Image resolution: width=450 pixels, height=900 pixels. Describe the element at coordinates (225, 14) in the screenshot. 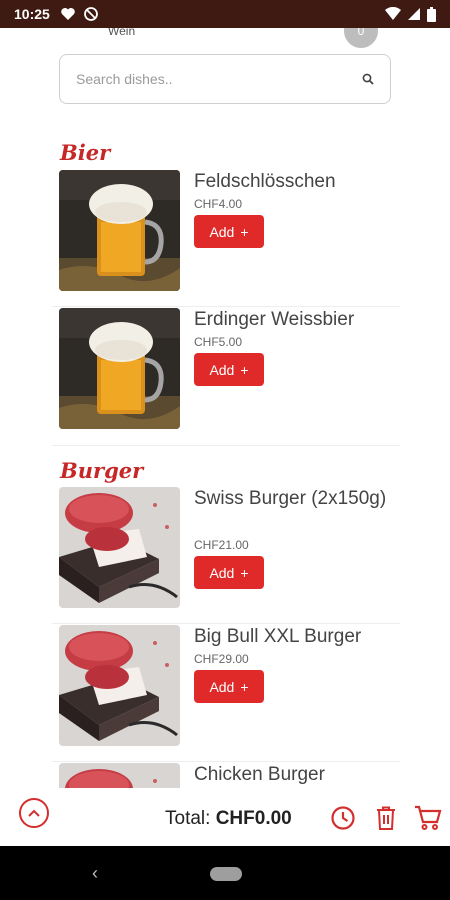

I see `status-bar: 10:25` at that location.